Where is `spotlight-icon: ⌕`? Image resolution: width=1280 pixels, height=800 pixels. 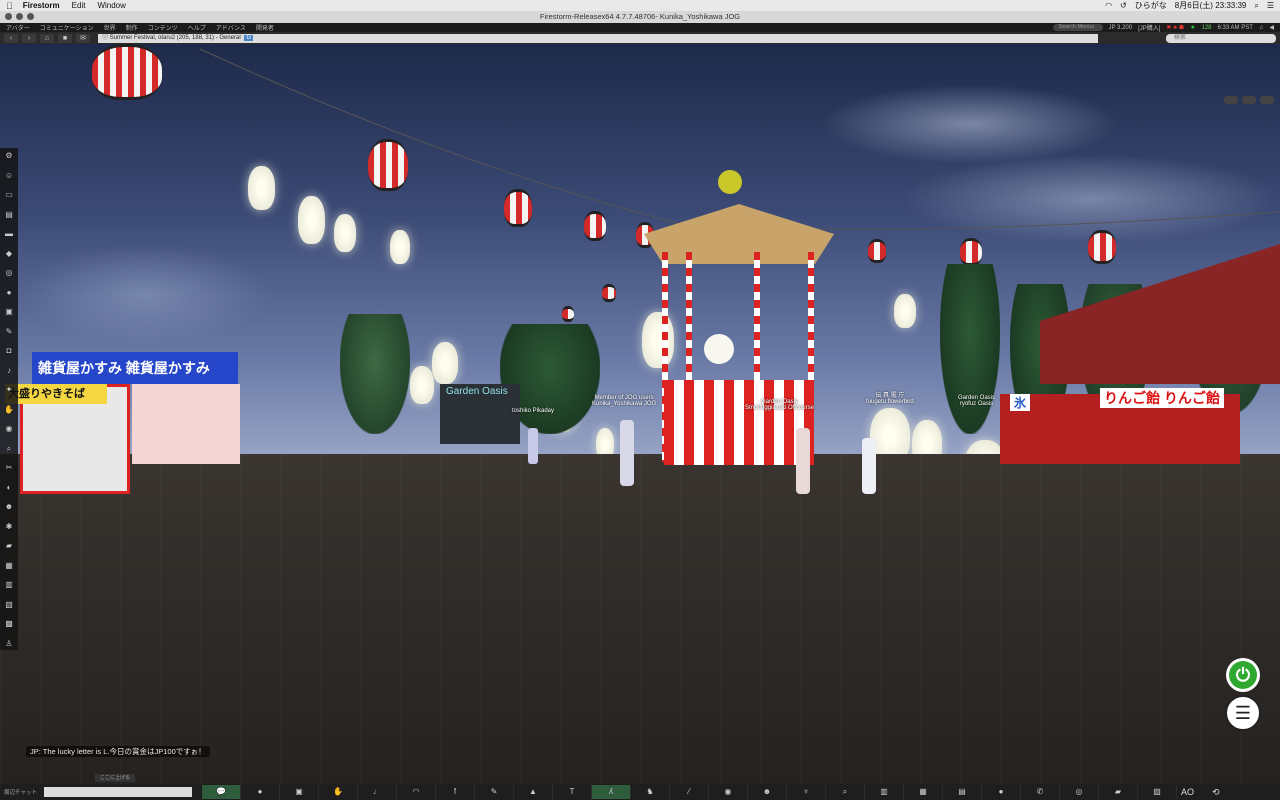
spotlight-icon: ⌕ is located at coordinates (1256, 6).